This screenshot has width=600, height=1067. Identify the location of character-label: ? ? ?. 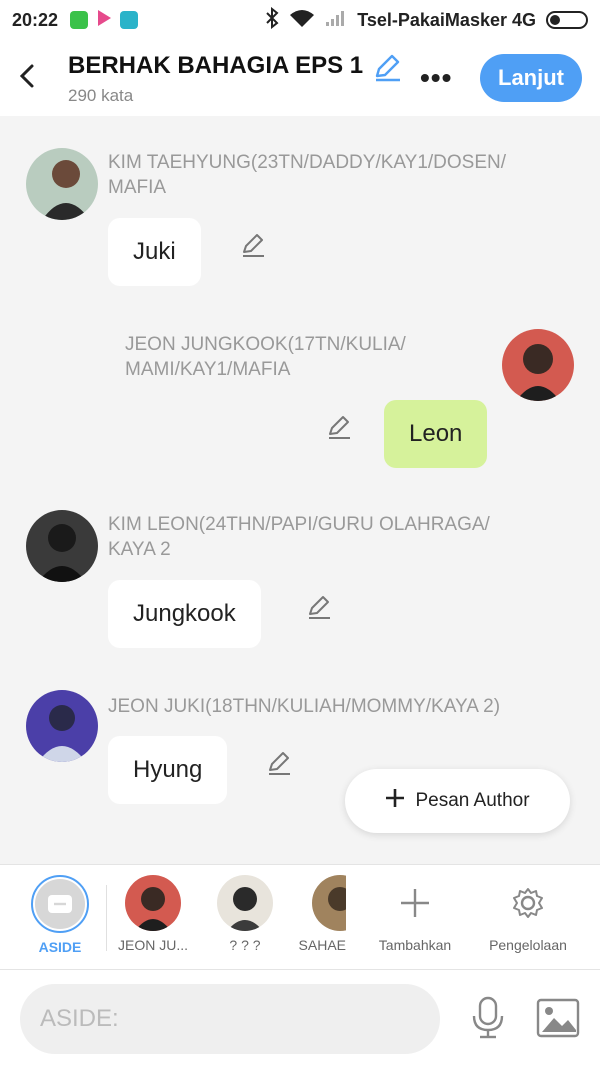
(245, 945).